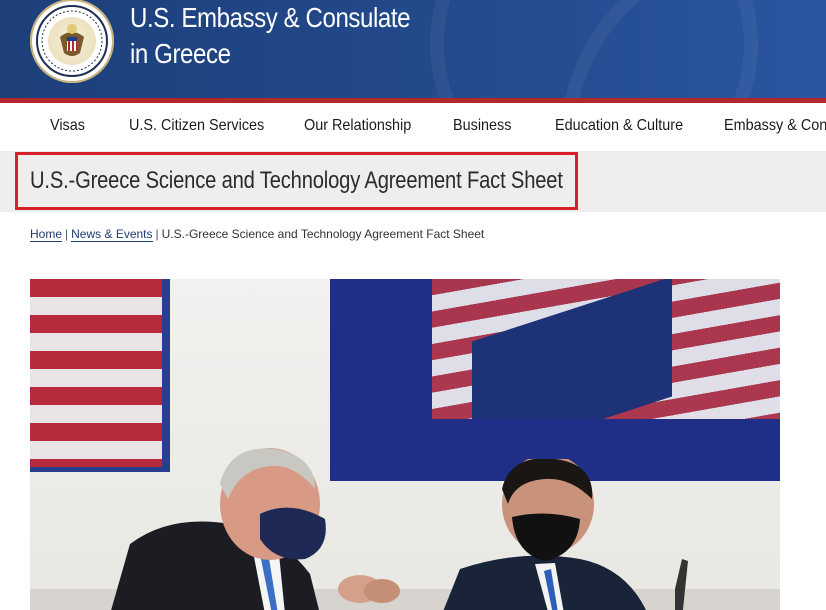 This screenshot has height=610, width=826. I want to click on nav-item-business: Business, so click(482, 126).